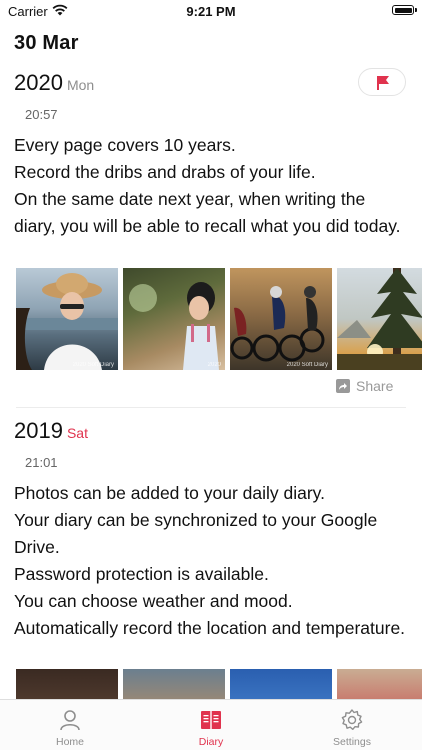  I want to click on photo-strip: 2020 Soft Diary 2020 2020 Soft Diary, so click(219, 319).